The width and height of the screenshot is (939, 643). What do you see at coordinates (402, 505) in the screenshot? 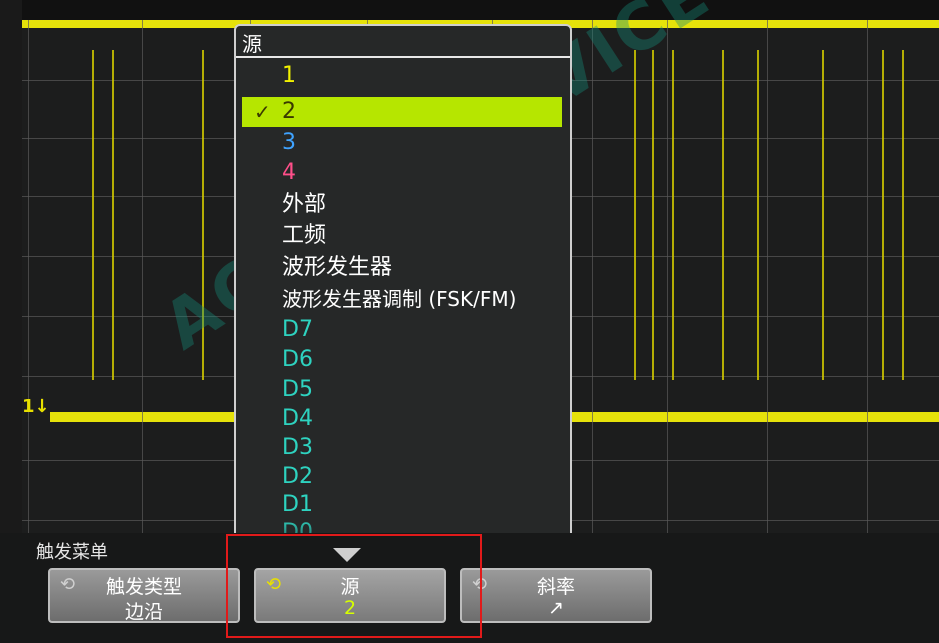
I see `menu-item-d1: D1` at bounding box center [402, 505].